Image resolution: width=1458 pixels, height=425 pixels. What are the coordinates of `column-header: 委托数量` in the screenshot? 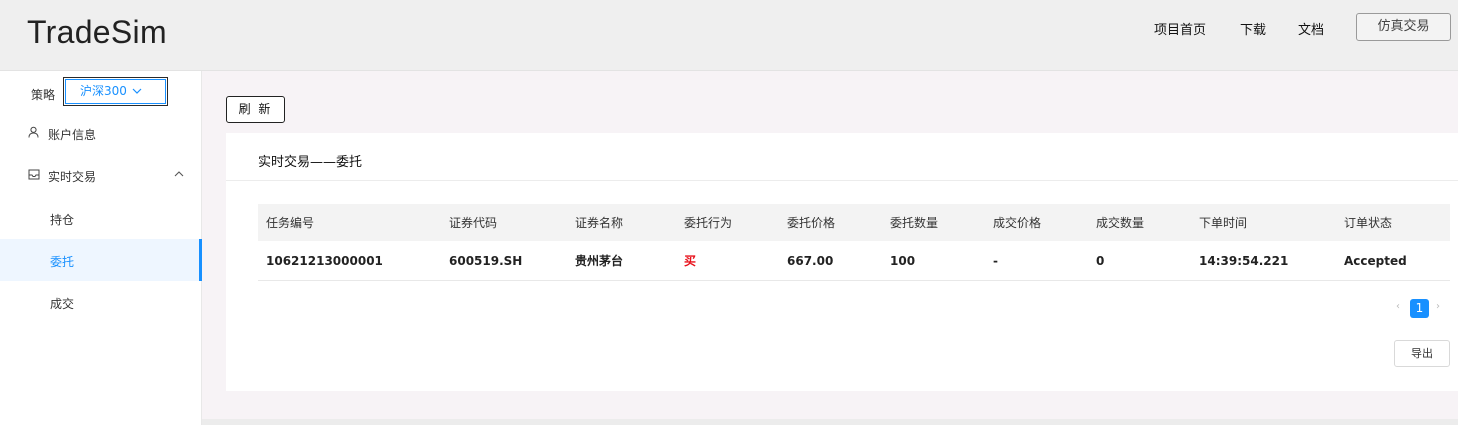 It's located at (914, 222).